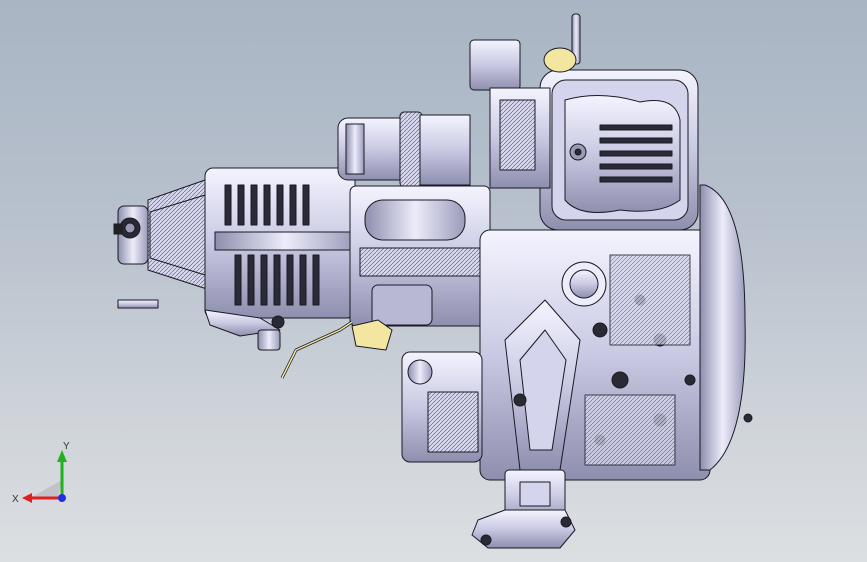  I want to click on engine-mount, so click(523, 509).